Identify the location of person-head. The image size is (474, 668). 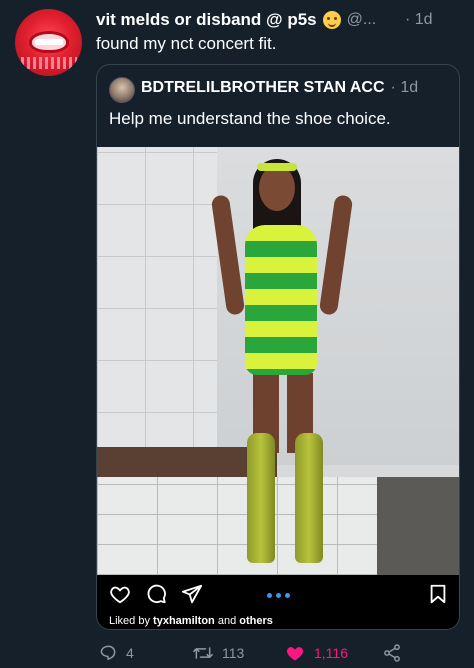
(277, 188).